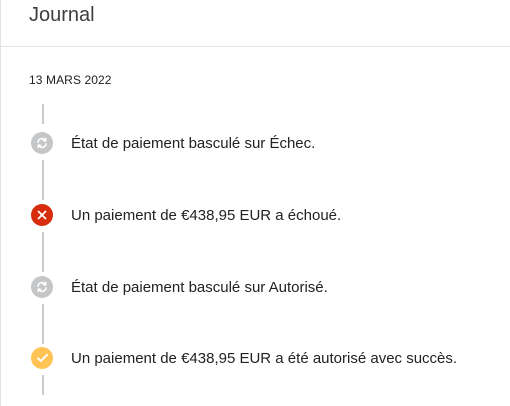  I want to click on event-text: État de paiement basculé sur Autorisé., so click(199, 287).